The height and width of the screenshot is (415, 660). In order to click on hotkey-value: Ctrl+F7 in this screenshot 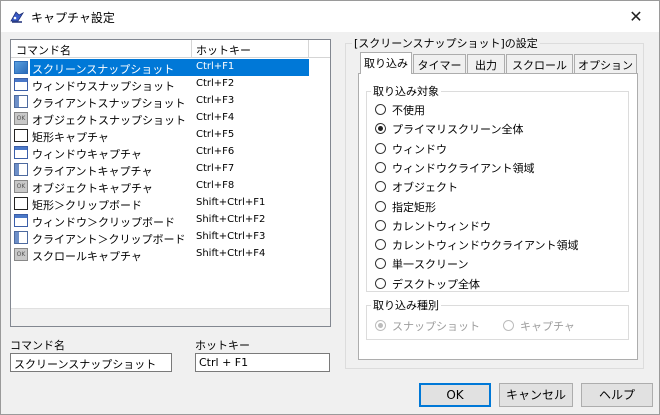, I will do `click(215, 168)`.